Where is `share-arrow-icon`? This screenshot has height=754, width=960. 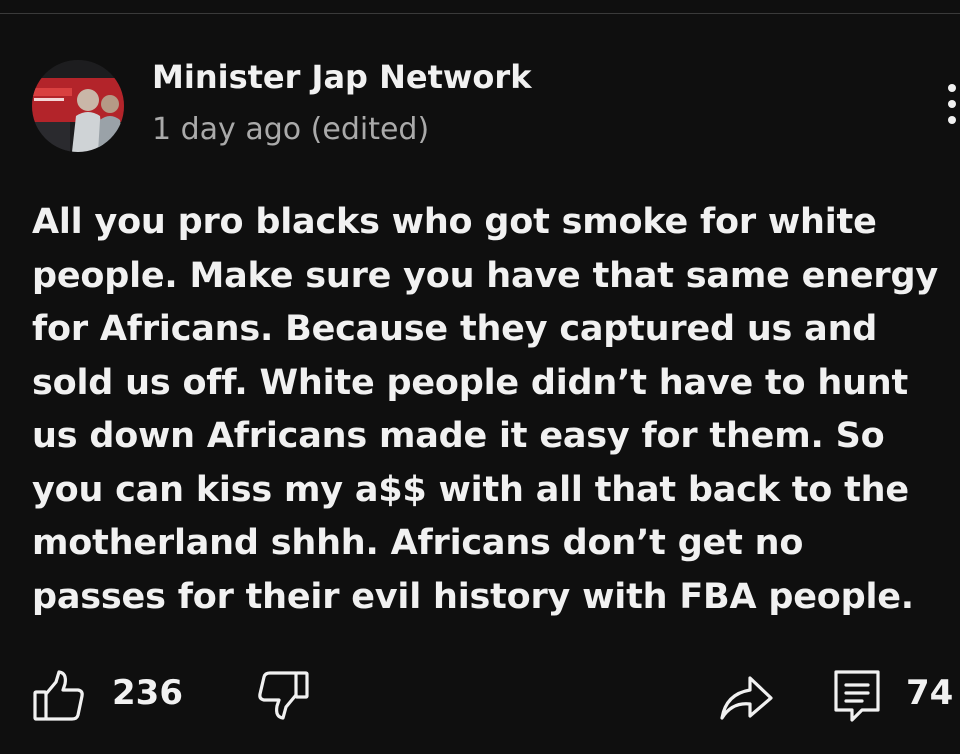
share-arrow-icon is located at coordinates (746, 698).